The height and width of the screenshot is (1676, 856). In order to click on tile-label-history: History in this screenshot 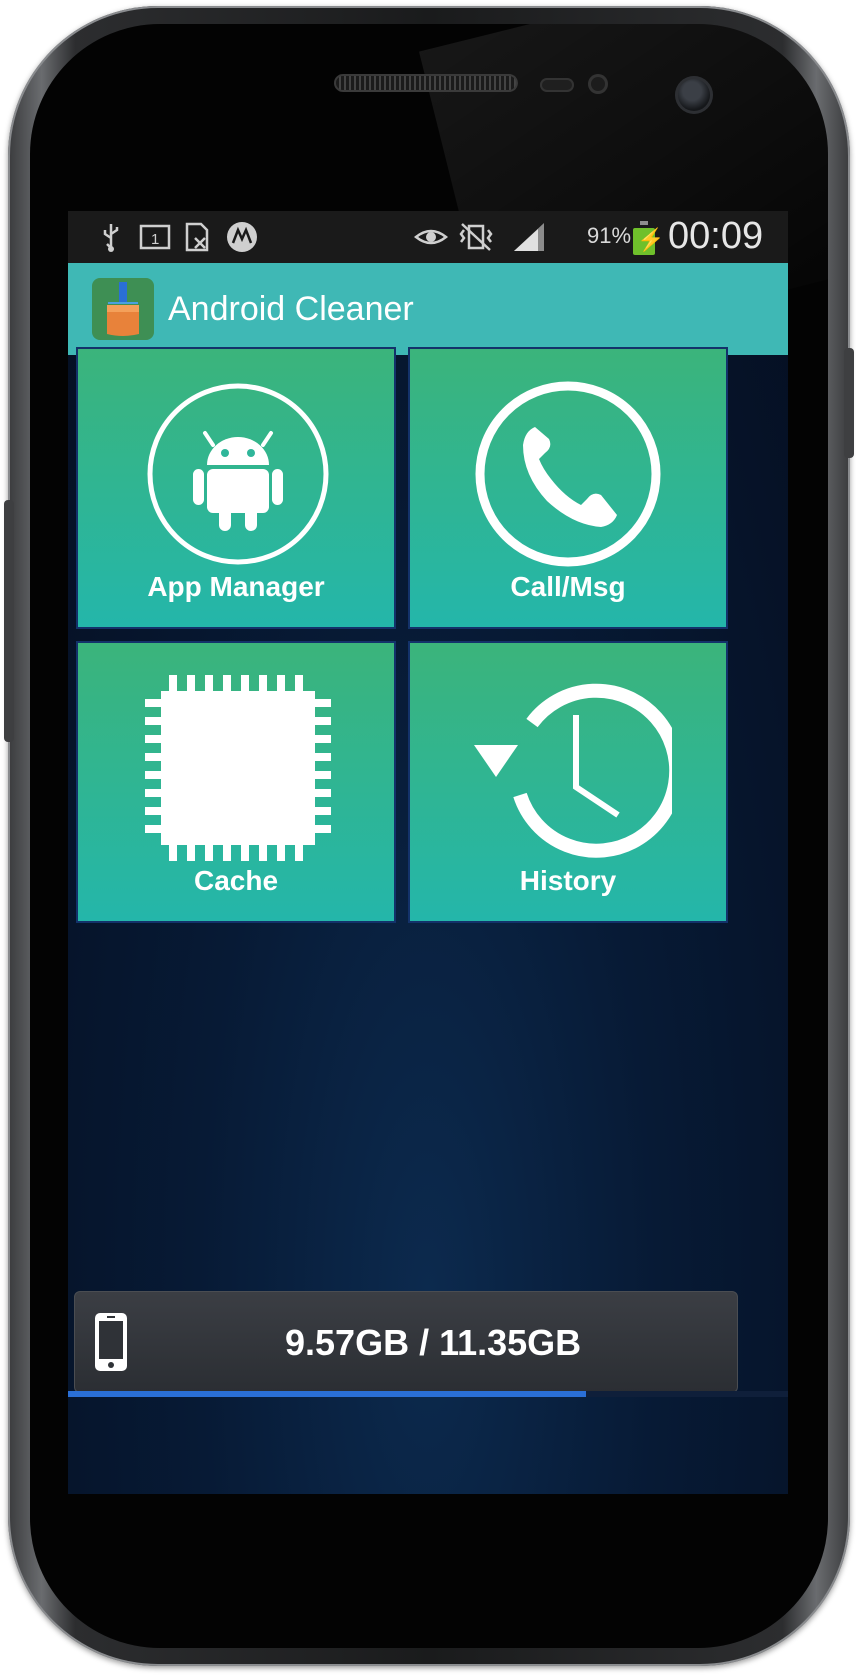, I will do `click(568, 880)`.